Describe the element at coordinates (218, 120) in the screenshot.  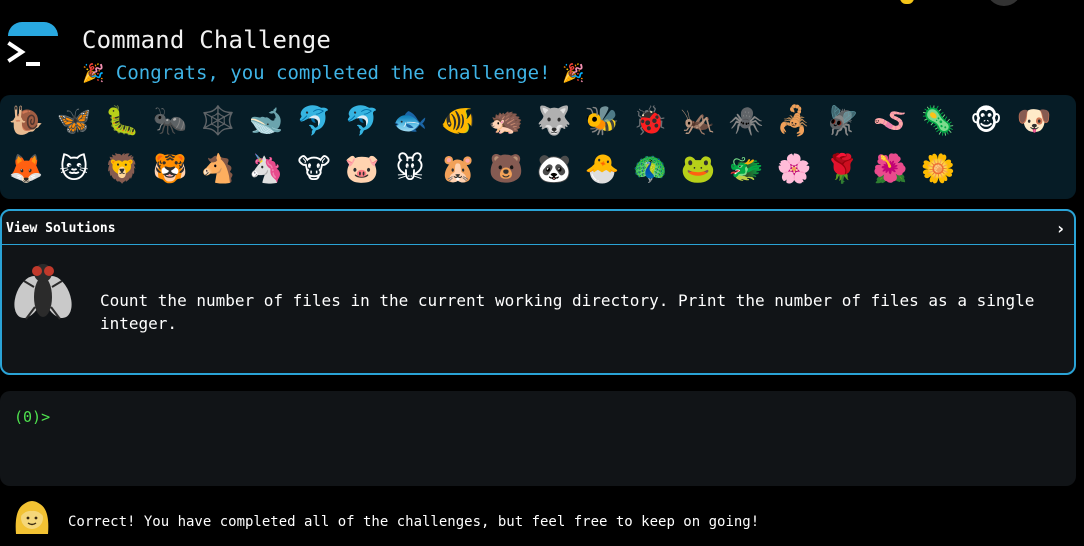
I see `animal-badge-icon: 🕸️` at that location.